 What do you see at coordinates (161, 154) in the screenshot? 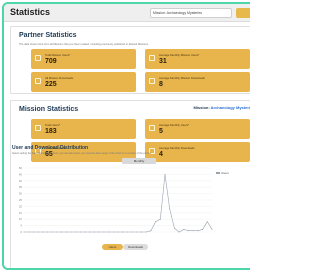
I see `stat-card-value: 4` at bounding box center [161, 154].